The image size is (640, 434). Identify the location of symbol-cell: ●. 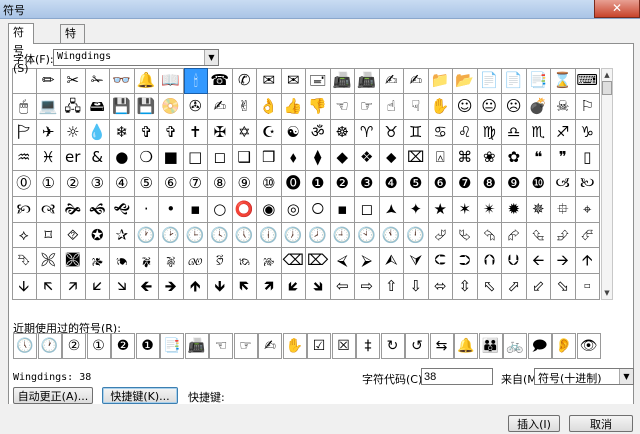
(122, 158).